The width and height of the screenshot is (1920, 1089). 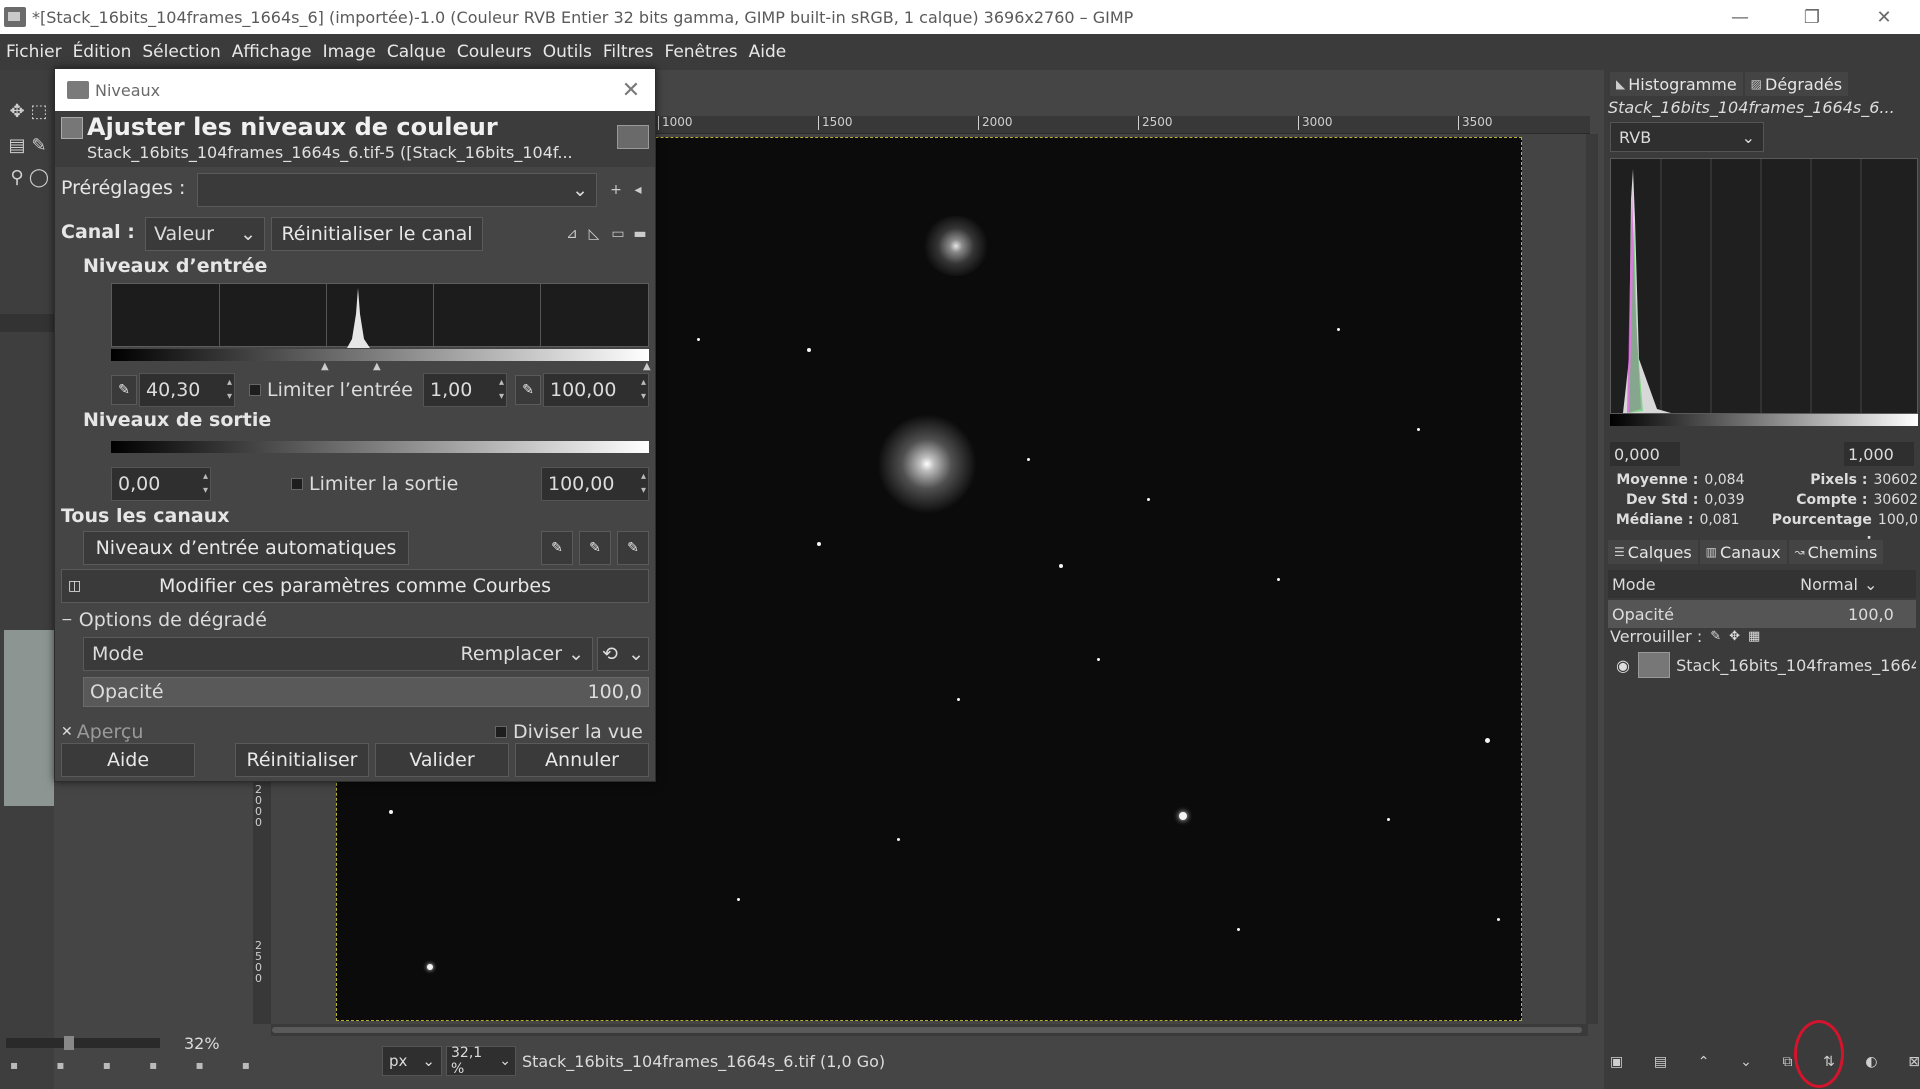 What do you see at coordinates (107, 1066) in the screenshot?
I see `zoom-1-1-icon: ▪` at bounding box center [107, 1066].